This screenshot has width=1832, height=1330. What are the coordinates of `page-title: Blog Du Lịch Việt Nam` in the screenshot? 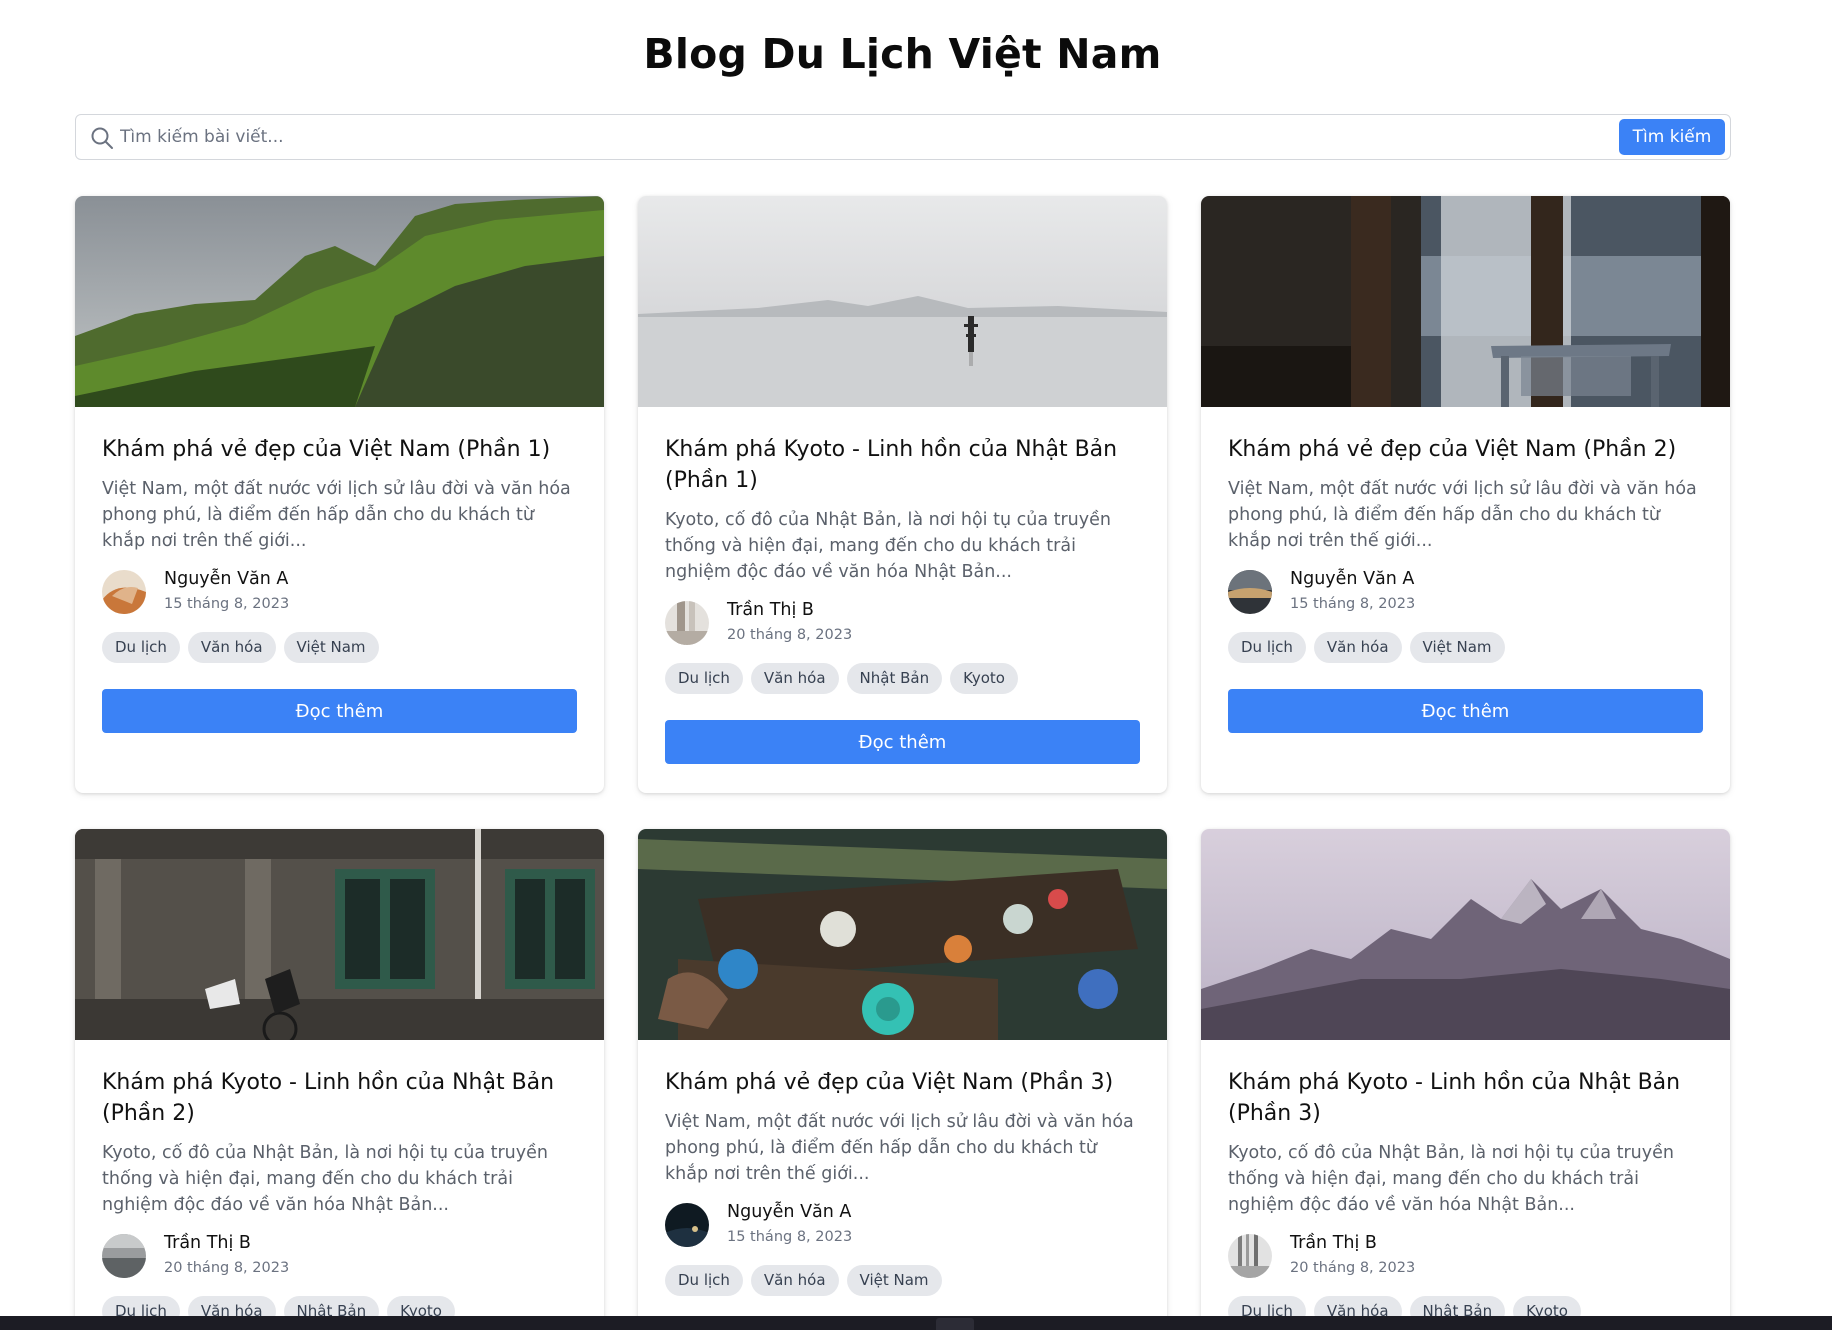 It's located at (902, 54).